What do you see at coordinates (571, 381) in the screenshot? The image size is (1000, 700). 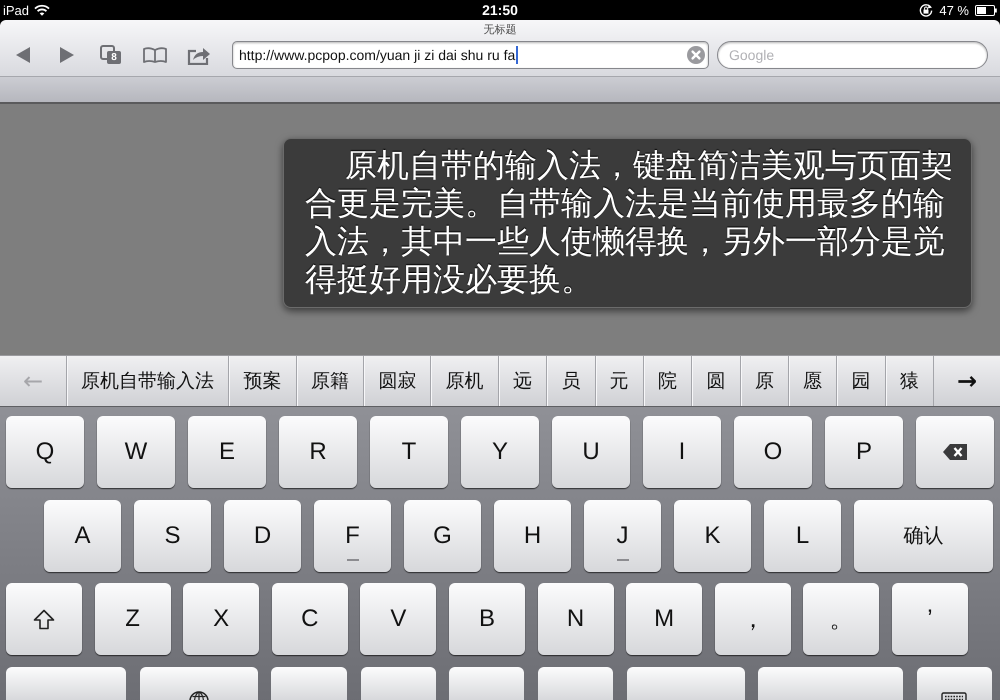 I see `candidate-button: 员` at bounding box center [571, 381].